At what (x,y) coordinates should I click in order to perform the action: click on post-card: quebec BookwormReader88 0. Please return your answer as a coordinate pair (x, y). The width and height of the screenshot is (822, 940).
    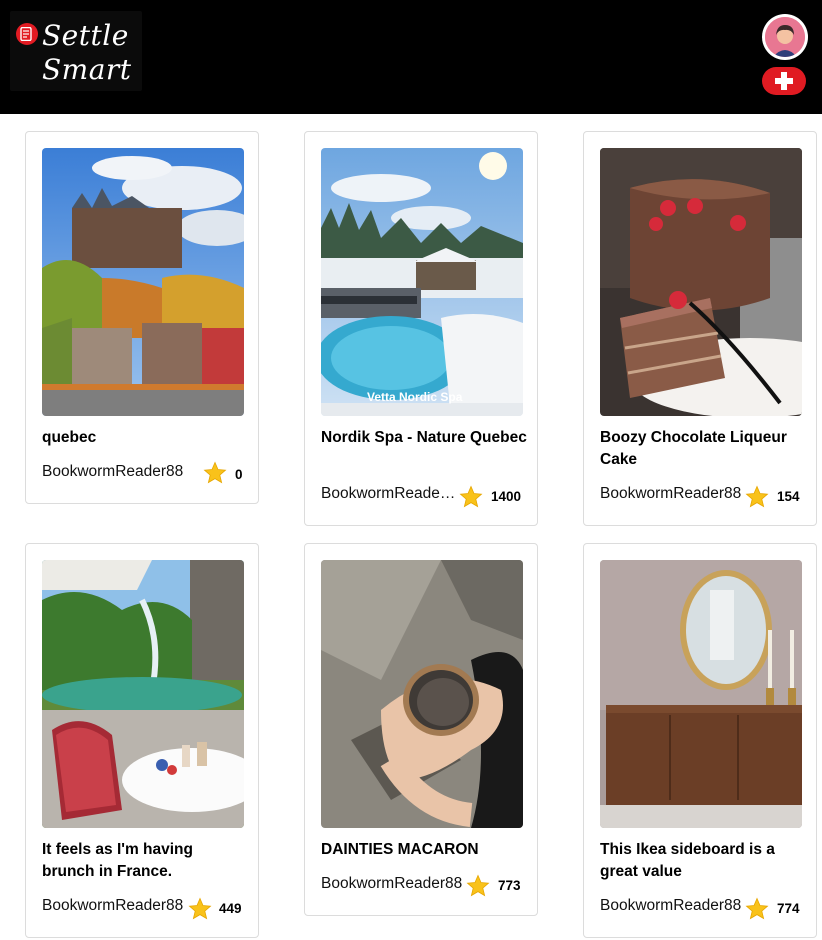
    Looking at the image, I should click on (142, 317).